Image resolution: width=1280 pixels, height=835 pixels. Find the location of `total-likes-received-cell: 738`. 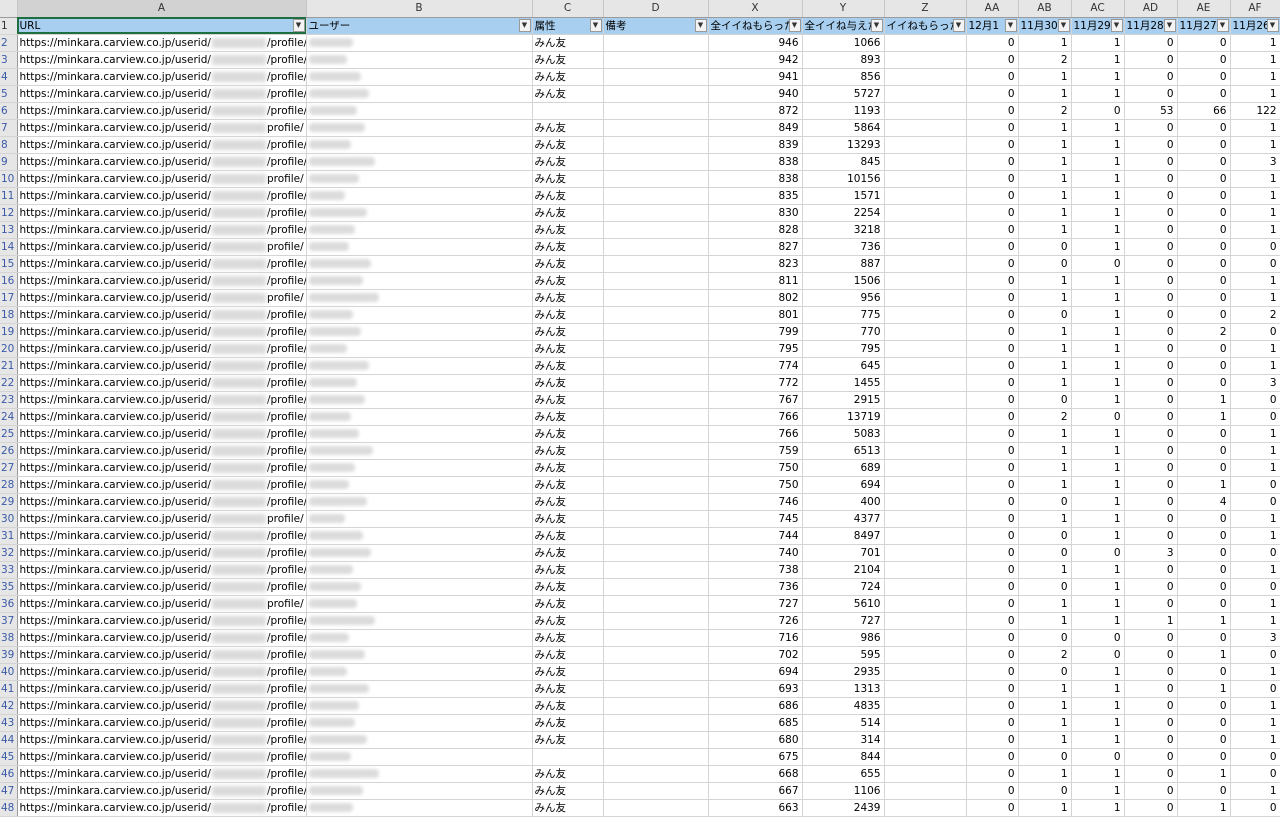

total-likes-received-cell: 738 is located at coordinates (755, 570).